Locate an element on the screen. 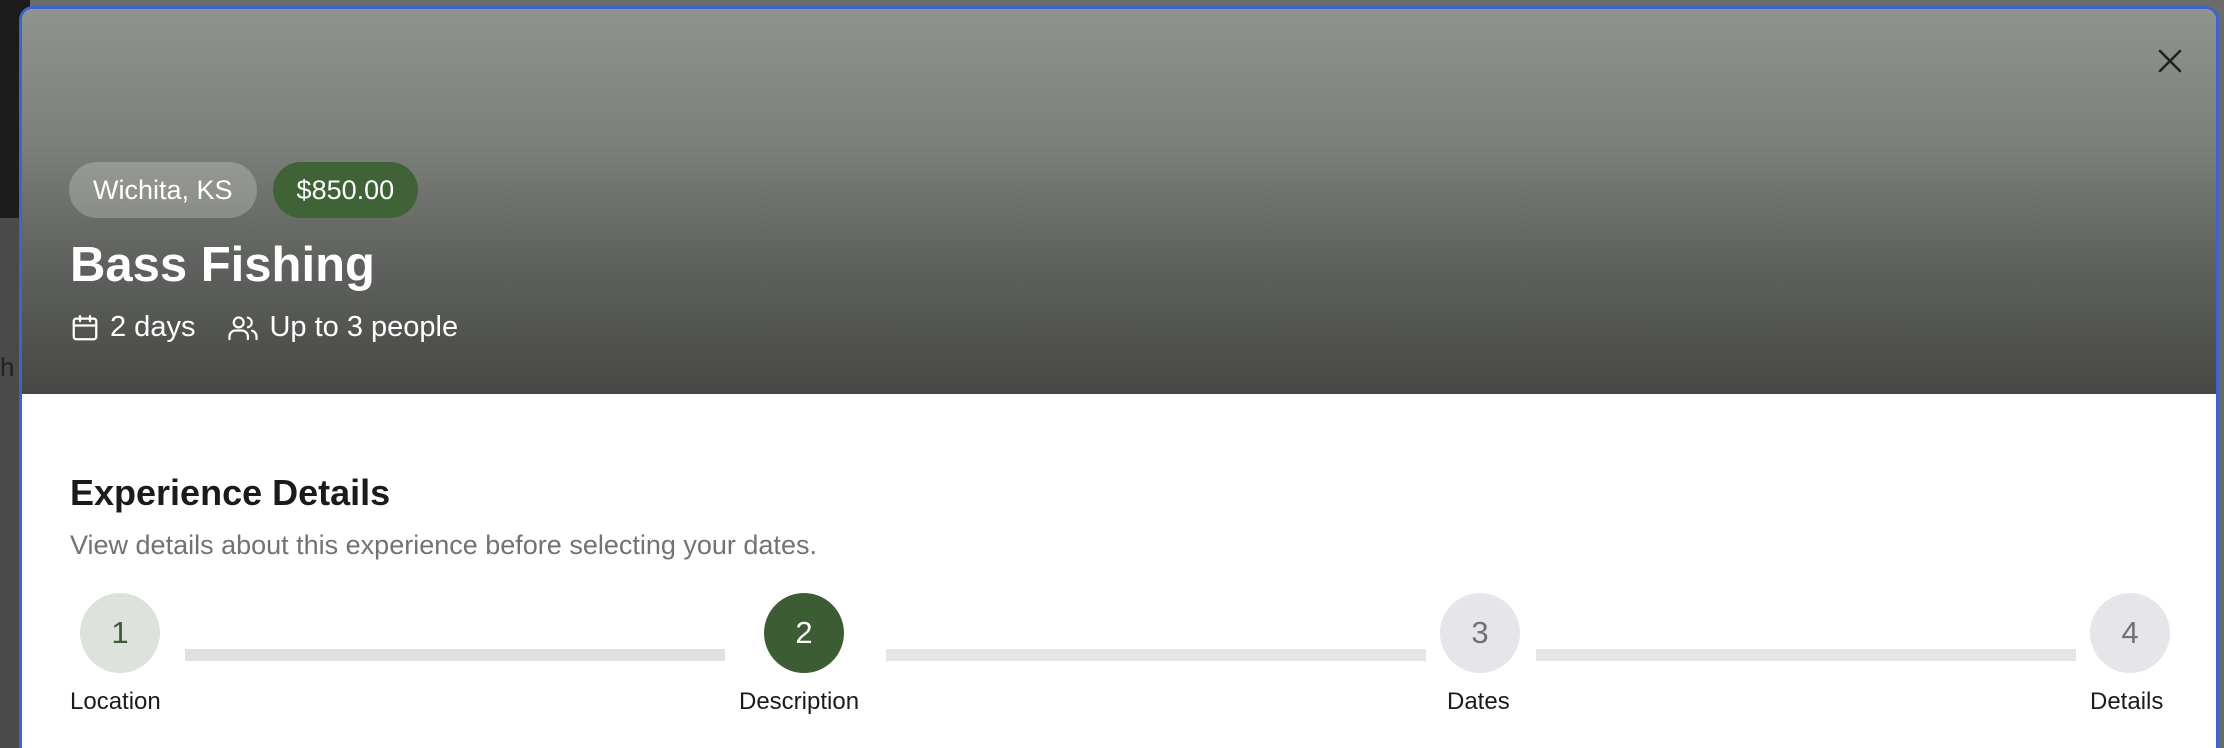 The image size is (2224, 748). backdrop-text-fragment: h is located at coordinates (7, 367).